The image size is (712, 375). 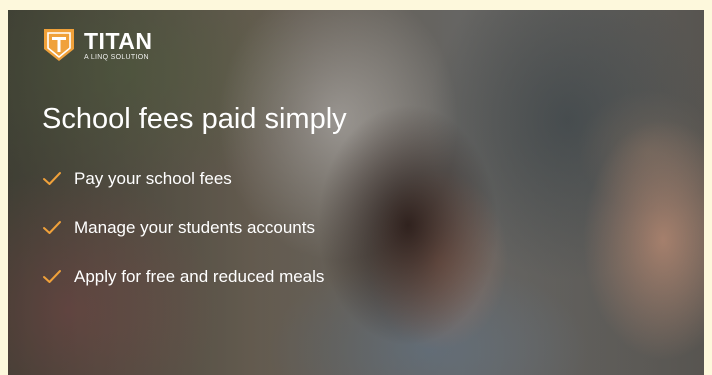 I want to click on feature-item: Pay your school fees, so click(x=183, y=179).